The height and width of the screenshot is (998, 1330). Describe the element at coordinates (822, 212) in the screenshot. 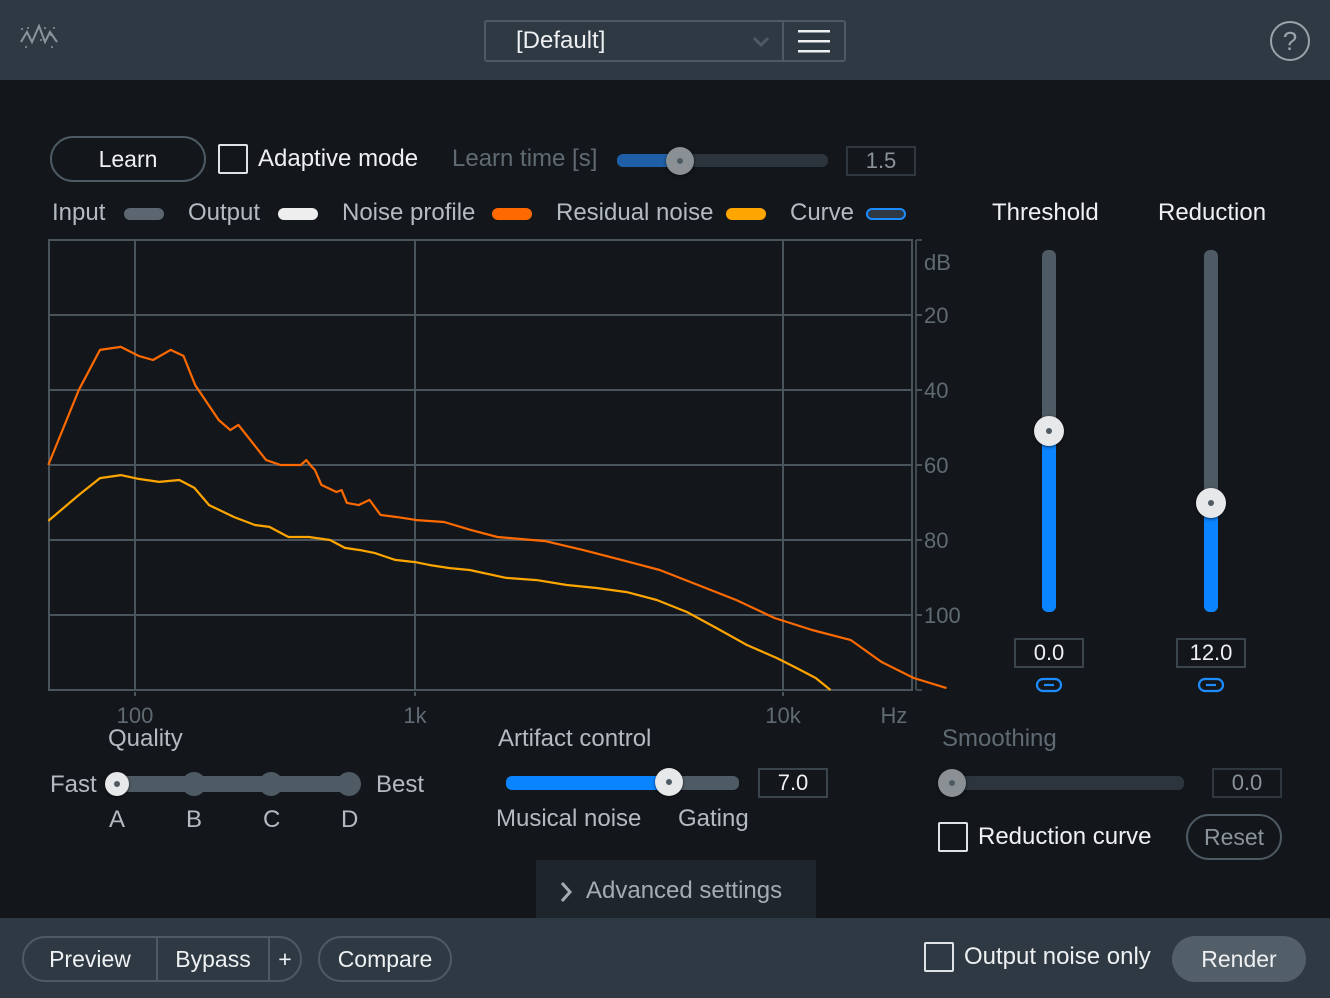

I see `legend-label-curve: Curve` at that location.